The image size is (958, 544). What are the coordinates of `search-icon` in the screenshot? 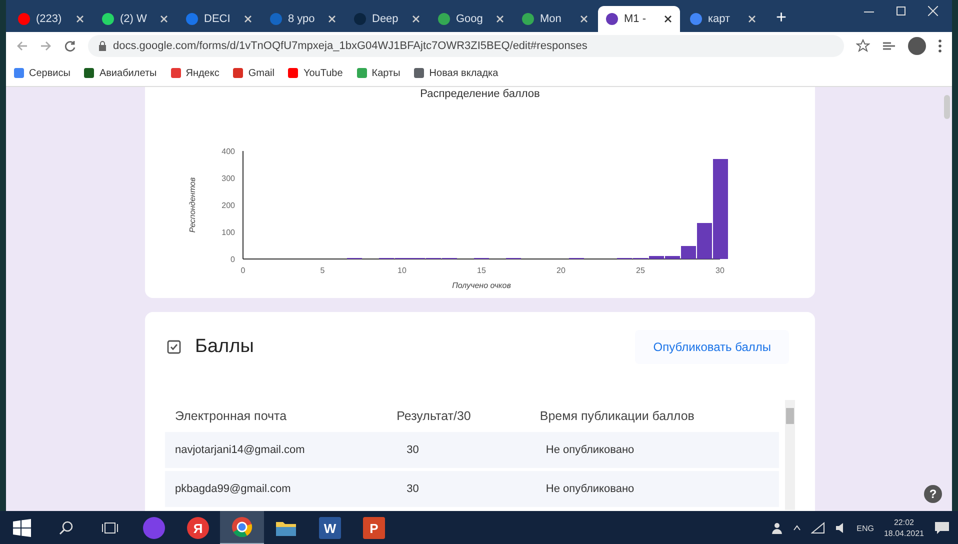 It's located at (66, 528).